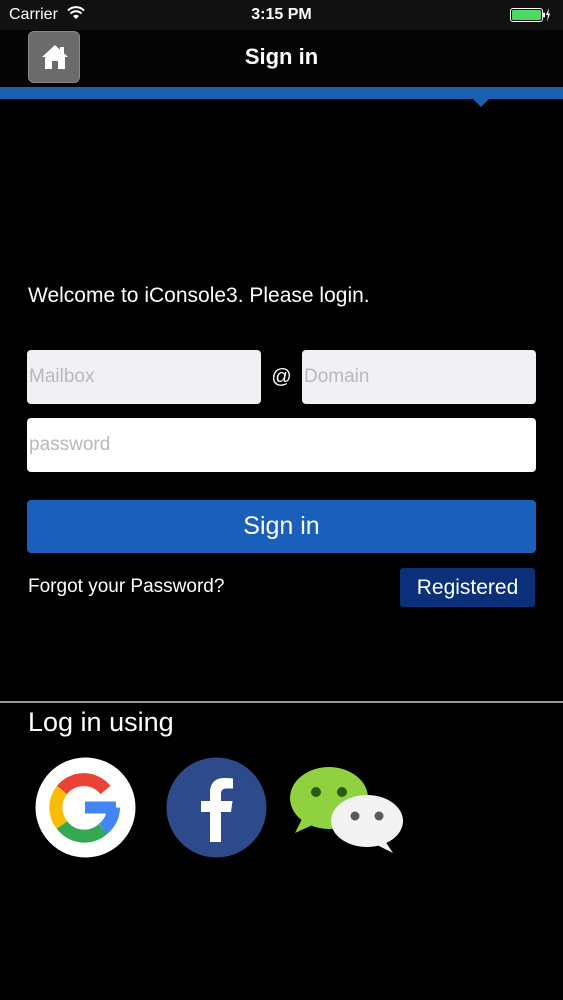 The width and height of the screenshot is (563, 1000). I want to click on forgot-password-link: Forgot your Password?, so click(126, 587).